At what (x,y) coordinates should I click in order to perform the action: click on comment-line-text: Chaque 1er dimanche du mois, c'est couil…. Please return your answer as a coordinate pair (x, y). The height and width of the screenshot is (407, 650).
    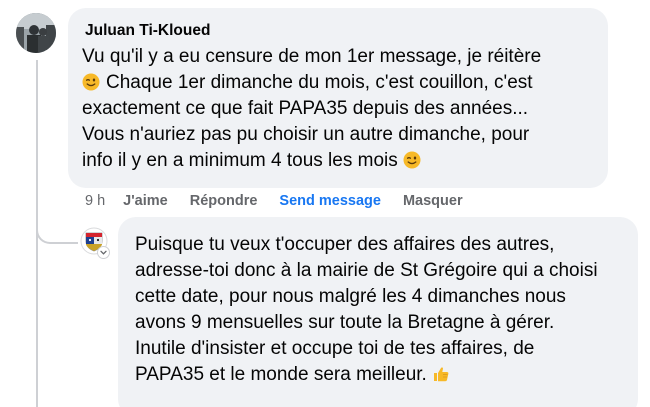
    Looking at the image, I should click on (319, 82).